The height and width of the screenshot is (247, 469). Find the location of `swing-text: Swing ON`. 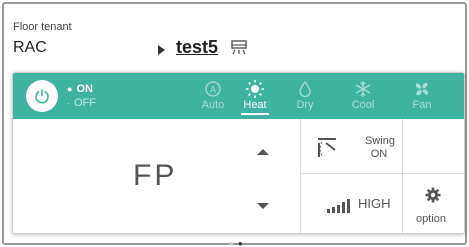

swing-text: Swing ON is located at coordinates (380, 148).